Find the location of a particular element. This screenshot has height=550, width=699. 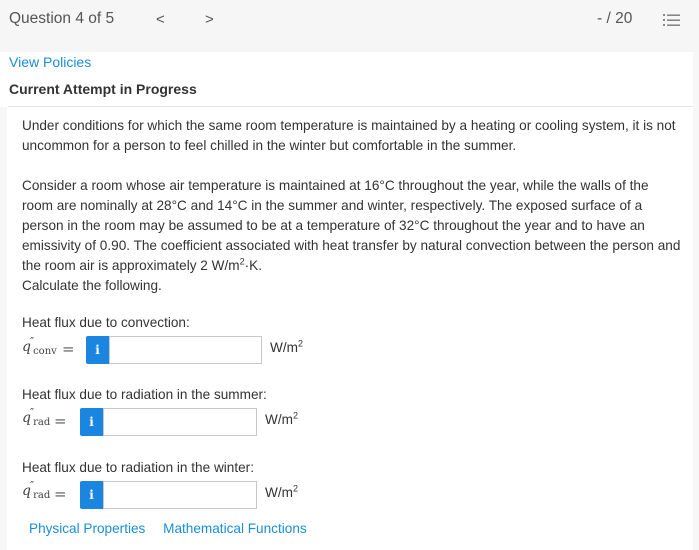

radiation-summer-answer-input is located at coordinates (180, 422).